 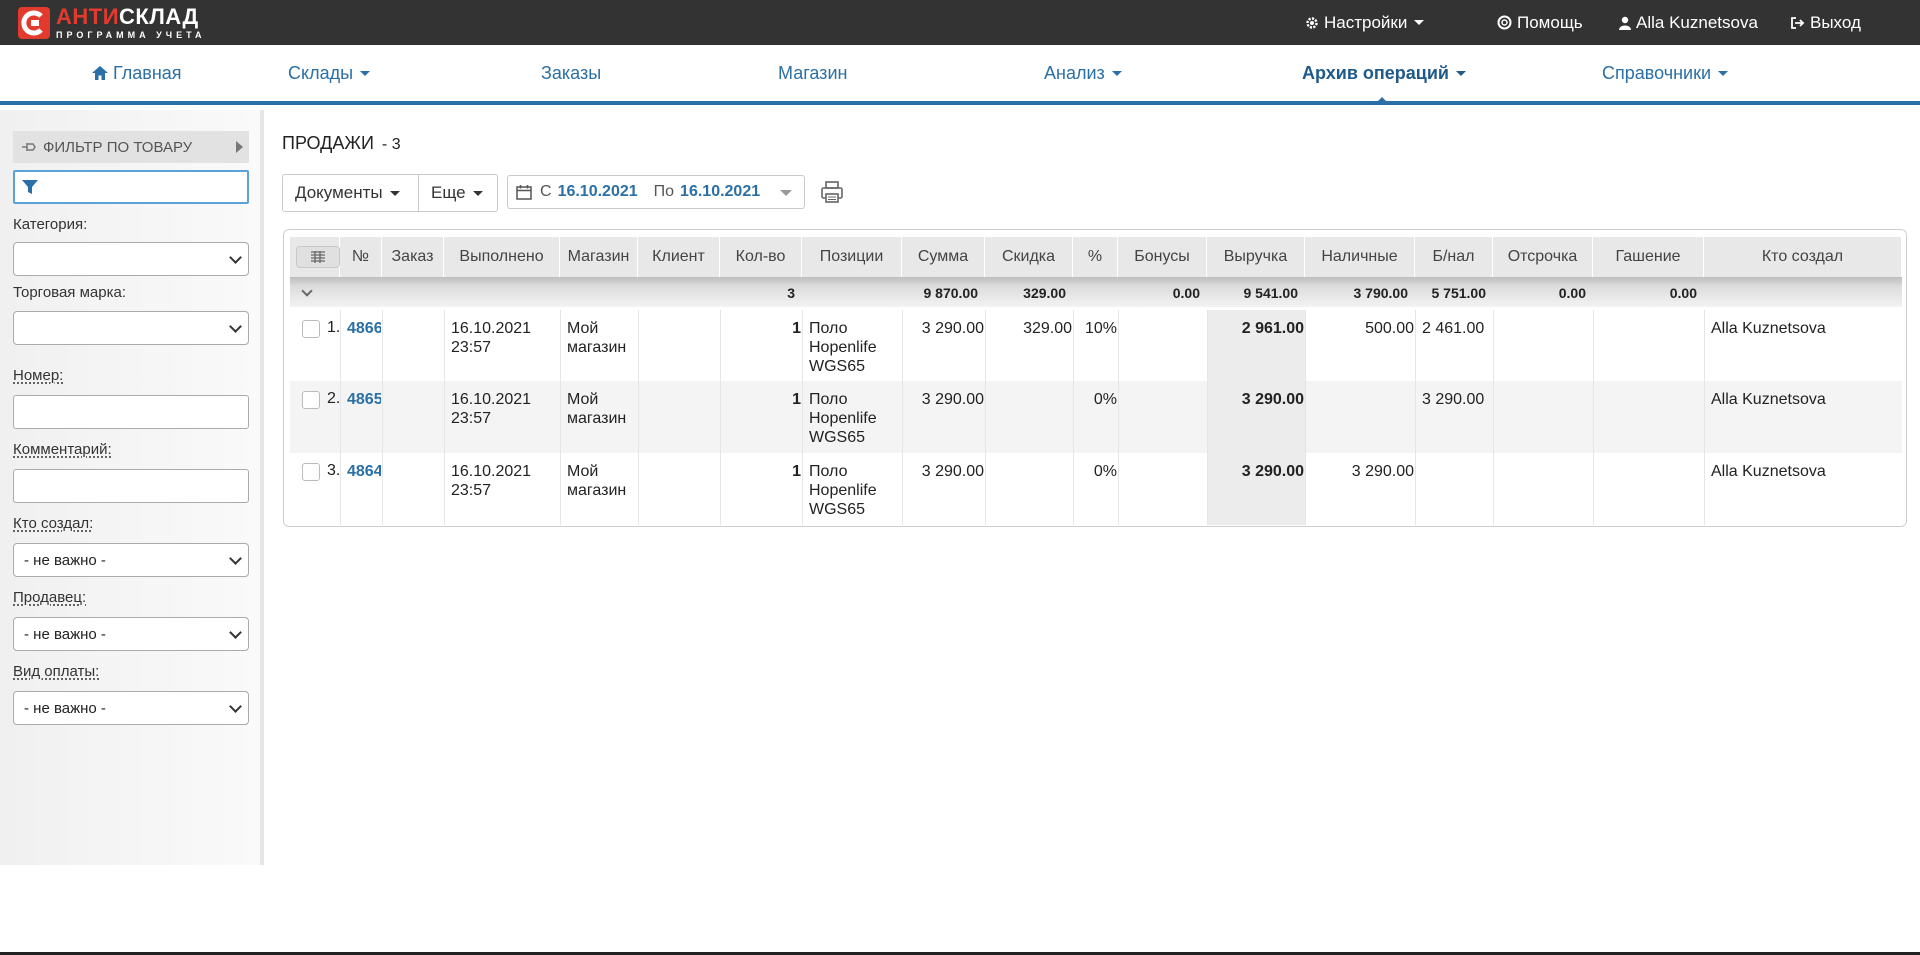 What do you see at coordinates (1105, 399) in the screenshot?
I see `percent-cell: 0%` at bounding box center [1105, 399].